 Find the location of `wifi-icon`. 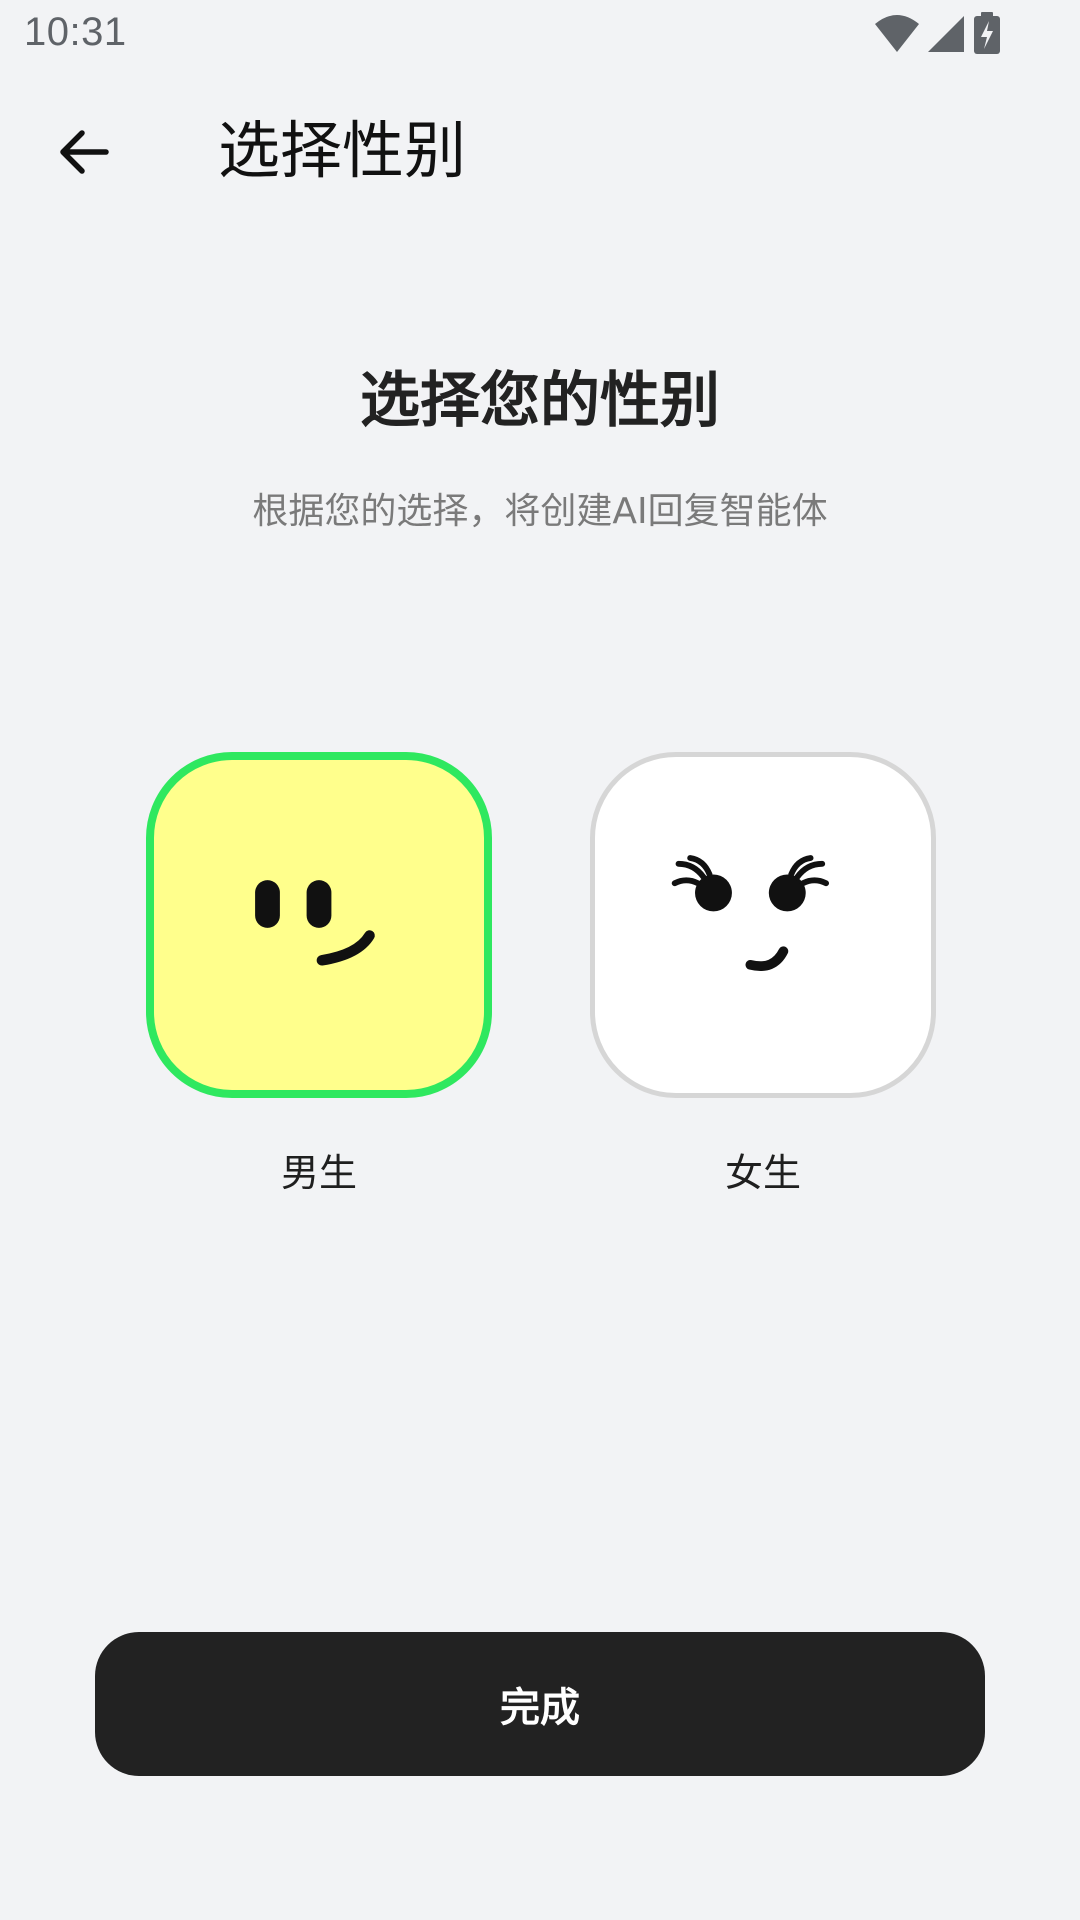

wifi-icon is located at coordinates (897, 33).